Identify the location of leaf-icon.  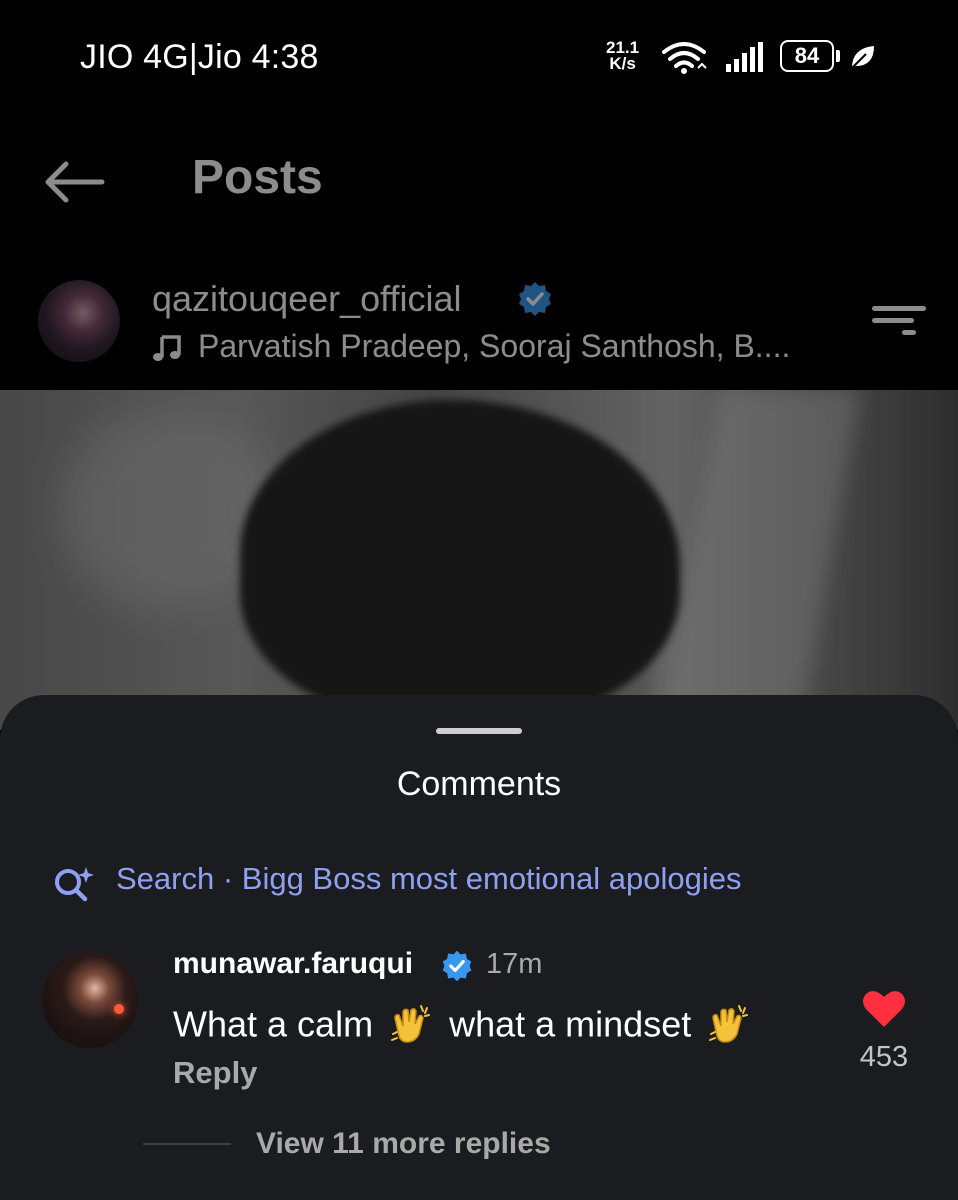
(862, 57).